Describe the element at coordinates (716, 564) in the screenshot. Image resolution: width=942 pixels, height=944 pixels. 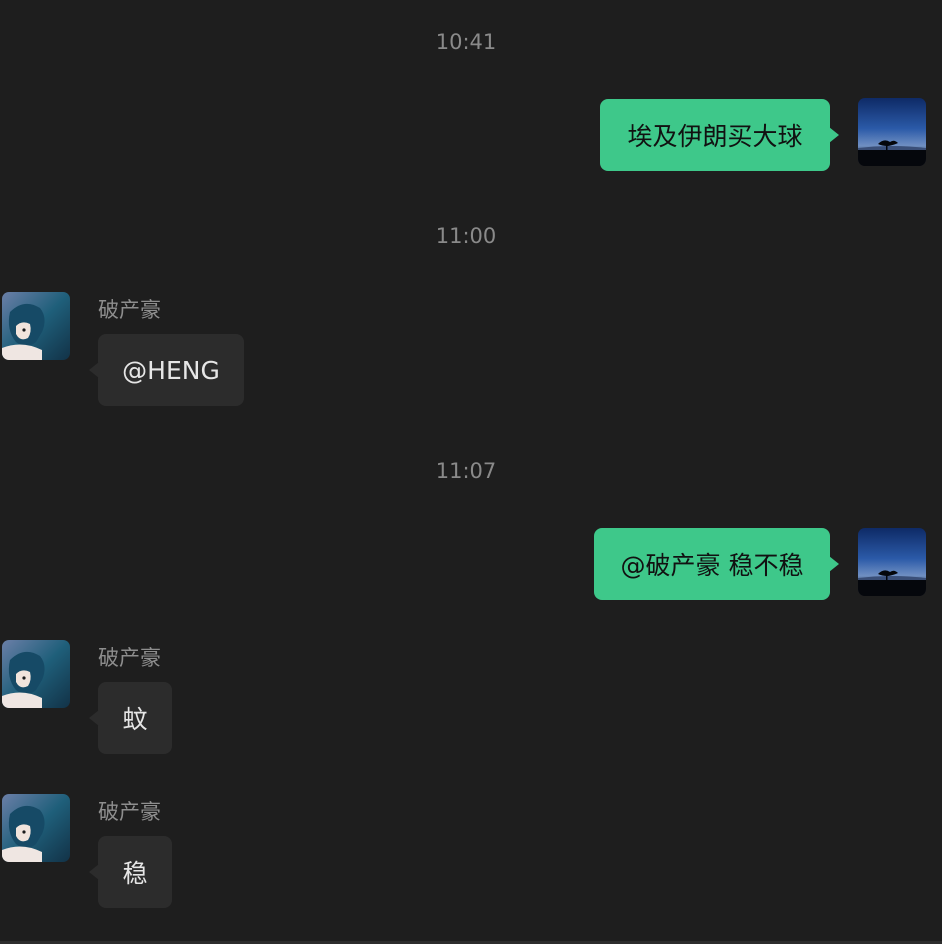
I see `outgoing-message-bubble: @破产豪 稳不稳` at that location.